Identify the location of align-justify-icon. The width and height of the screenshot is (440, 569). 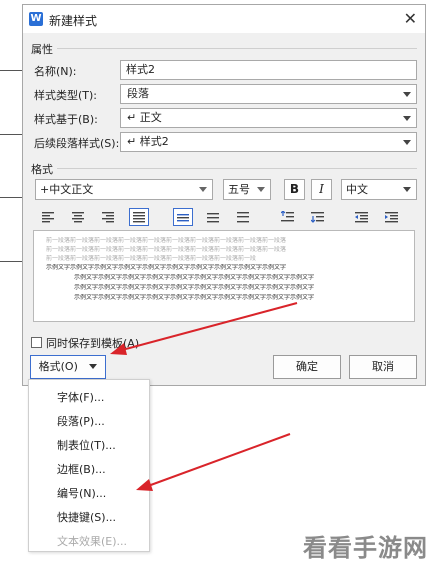
(139, 217).